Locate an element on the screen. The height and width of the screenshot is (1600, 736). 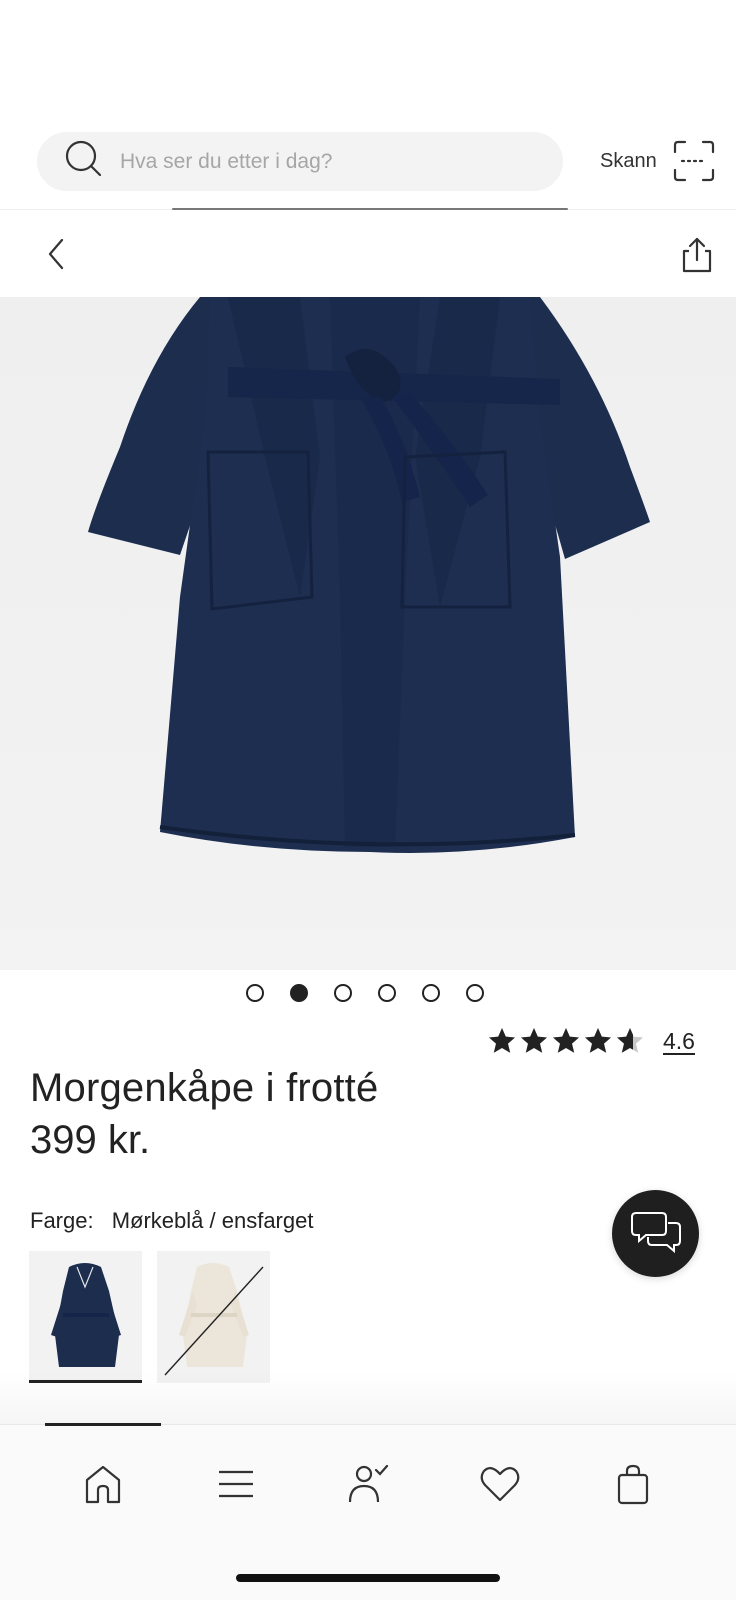
product-title: Morgenkåpe i frotté is located at coordinates (204, 1088).